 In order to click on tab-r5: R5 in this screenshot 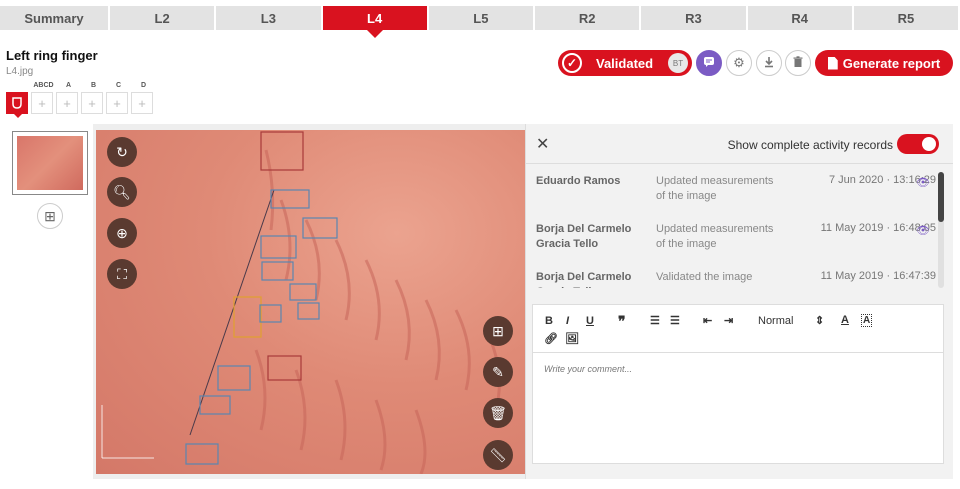, I will do `click(906, 18)`.